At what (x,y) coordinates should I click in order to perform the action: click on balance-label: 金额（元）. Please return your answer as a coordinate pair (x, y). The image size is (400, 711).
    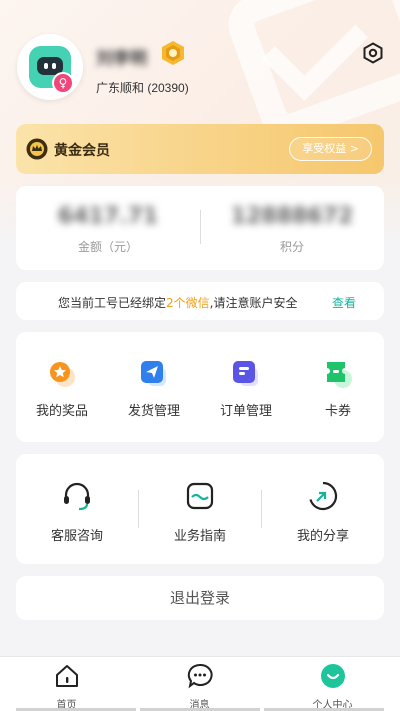
    Looking at the image, I should click on (107, 247).